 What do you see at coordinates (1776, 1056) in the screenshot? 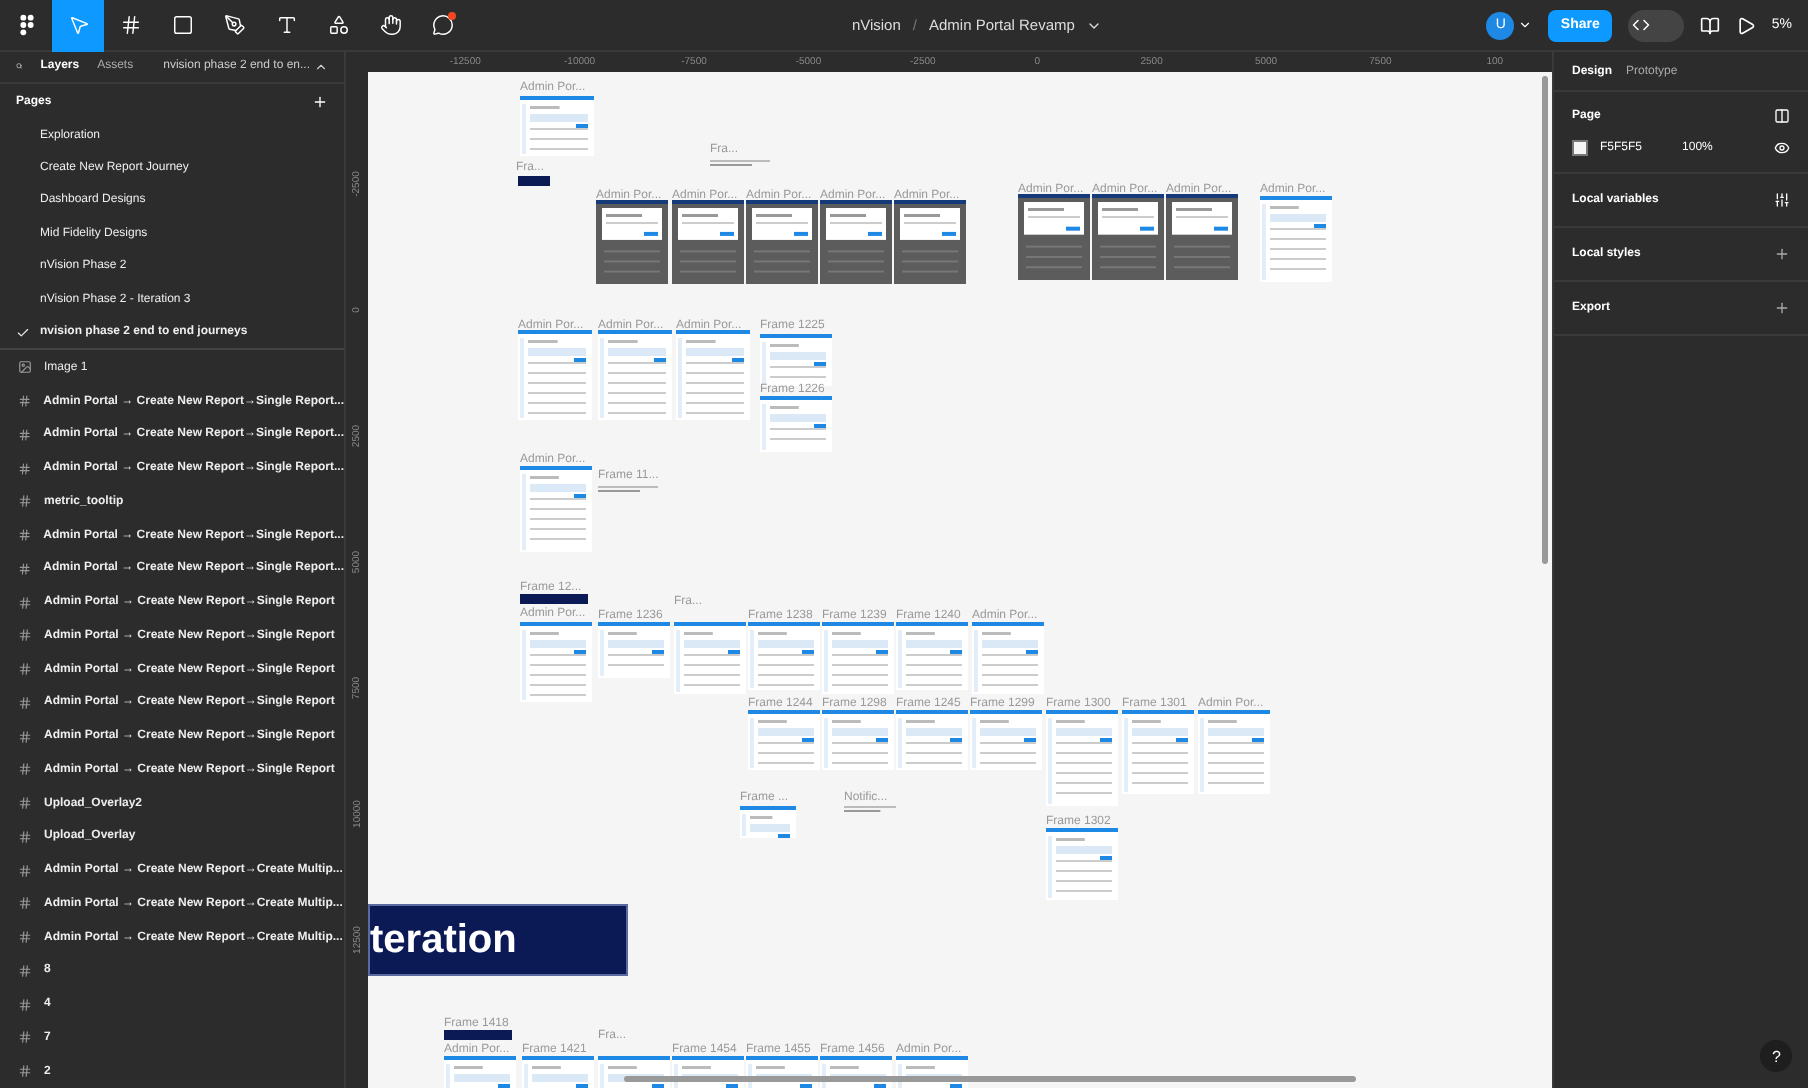
I see `help-button: ?` at bounding box center [1776, 1056].